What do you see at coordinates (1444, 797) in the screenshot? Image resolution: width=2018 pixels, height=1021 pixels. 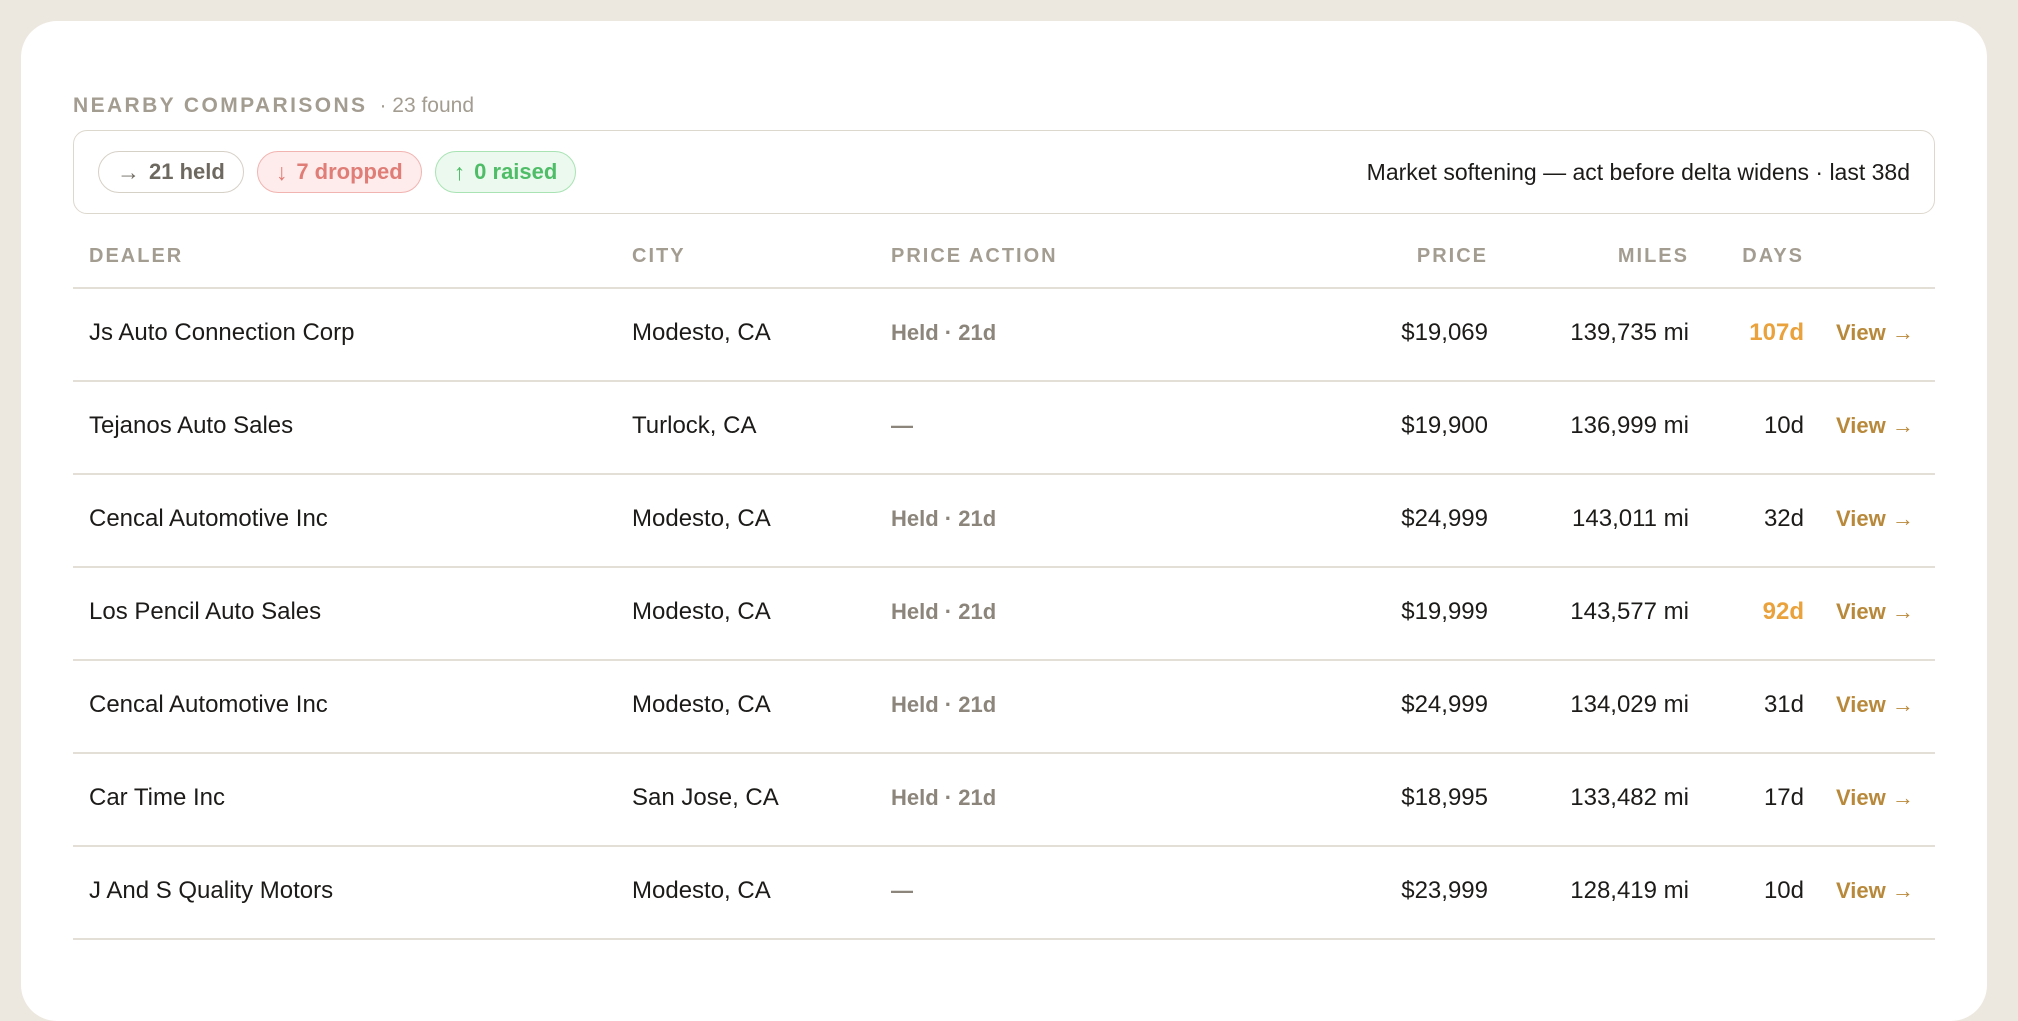 I see `listing-price: $18,995` at bounding box center [1444, 797].